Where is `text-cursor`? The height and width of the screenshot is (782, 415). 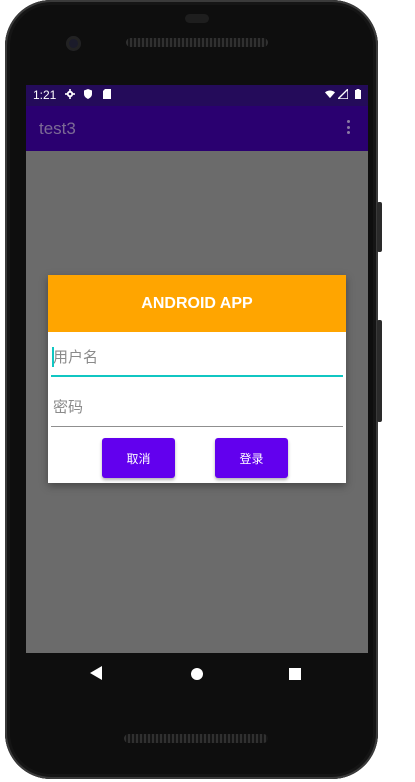
text-cursor is located at coordinates (53, 357).